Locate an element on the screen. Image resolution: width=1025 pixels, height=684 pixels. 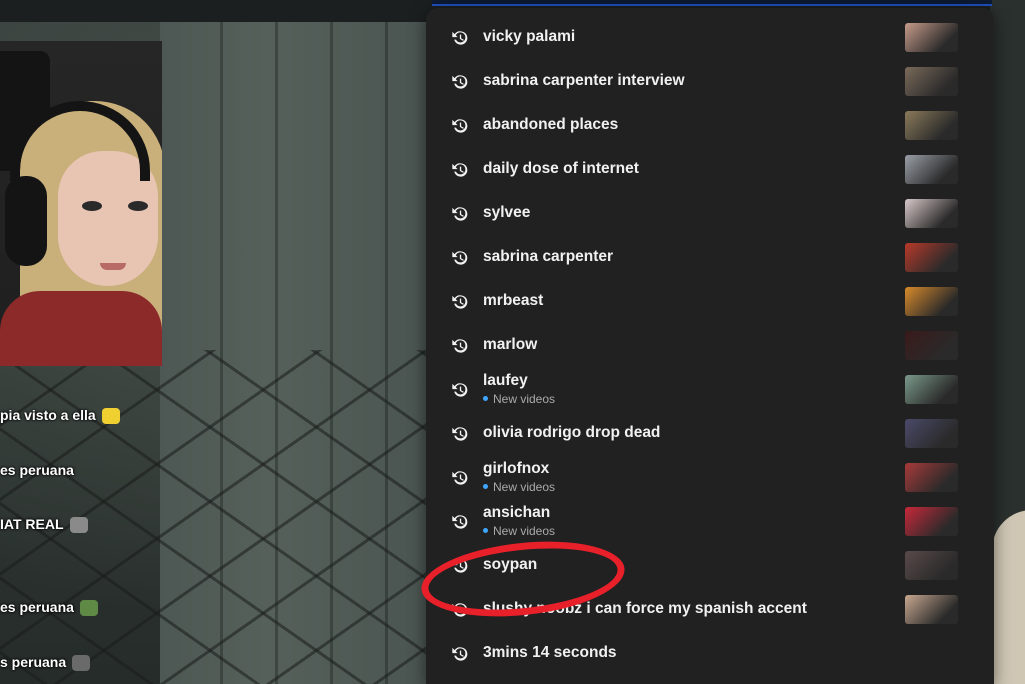
webcam-overlay is located at coordinates (81, 203).